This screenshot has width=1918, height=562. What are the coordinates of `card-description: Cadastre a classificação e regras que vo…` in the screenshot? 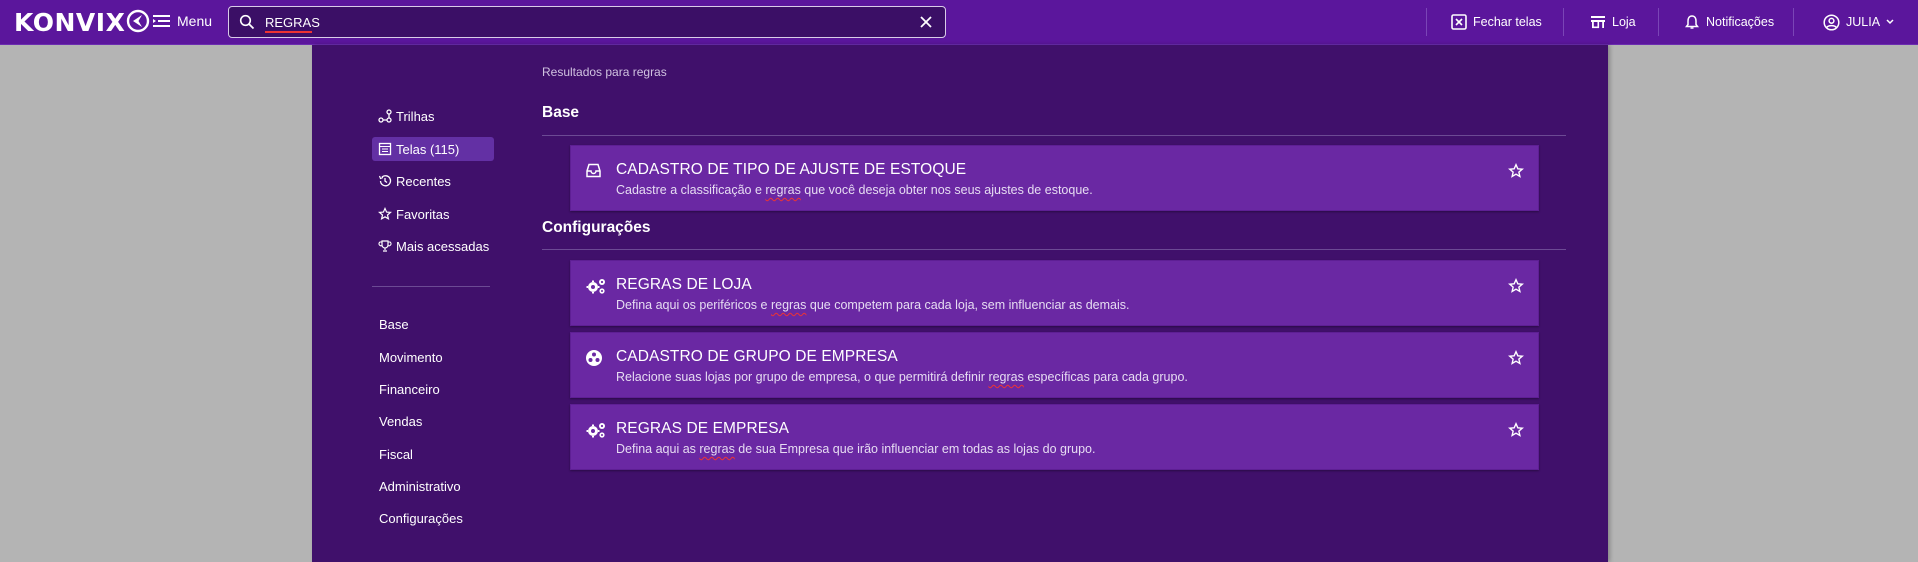 It's located at (854, 190).